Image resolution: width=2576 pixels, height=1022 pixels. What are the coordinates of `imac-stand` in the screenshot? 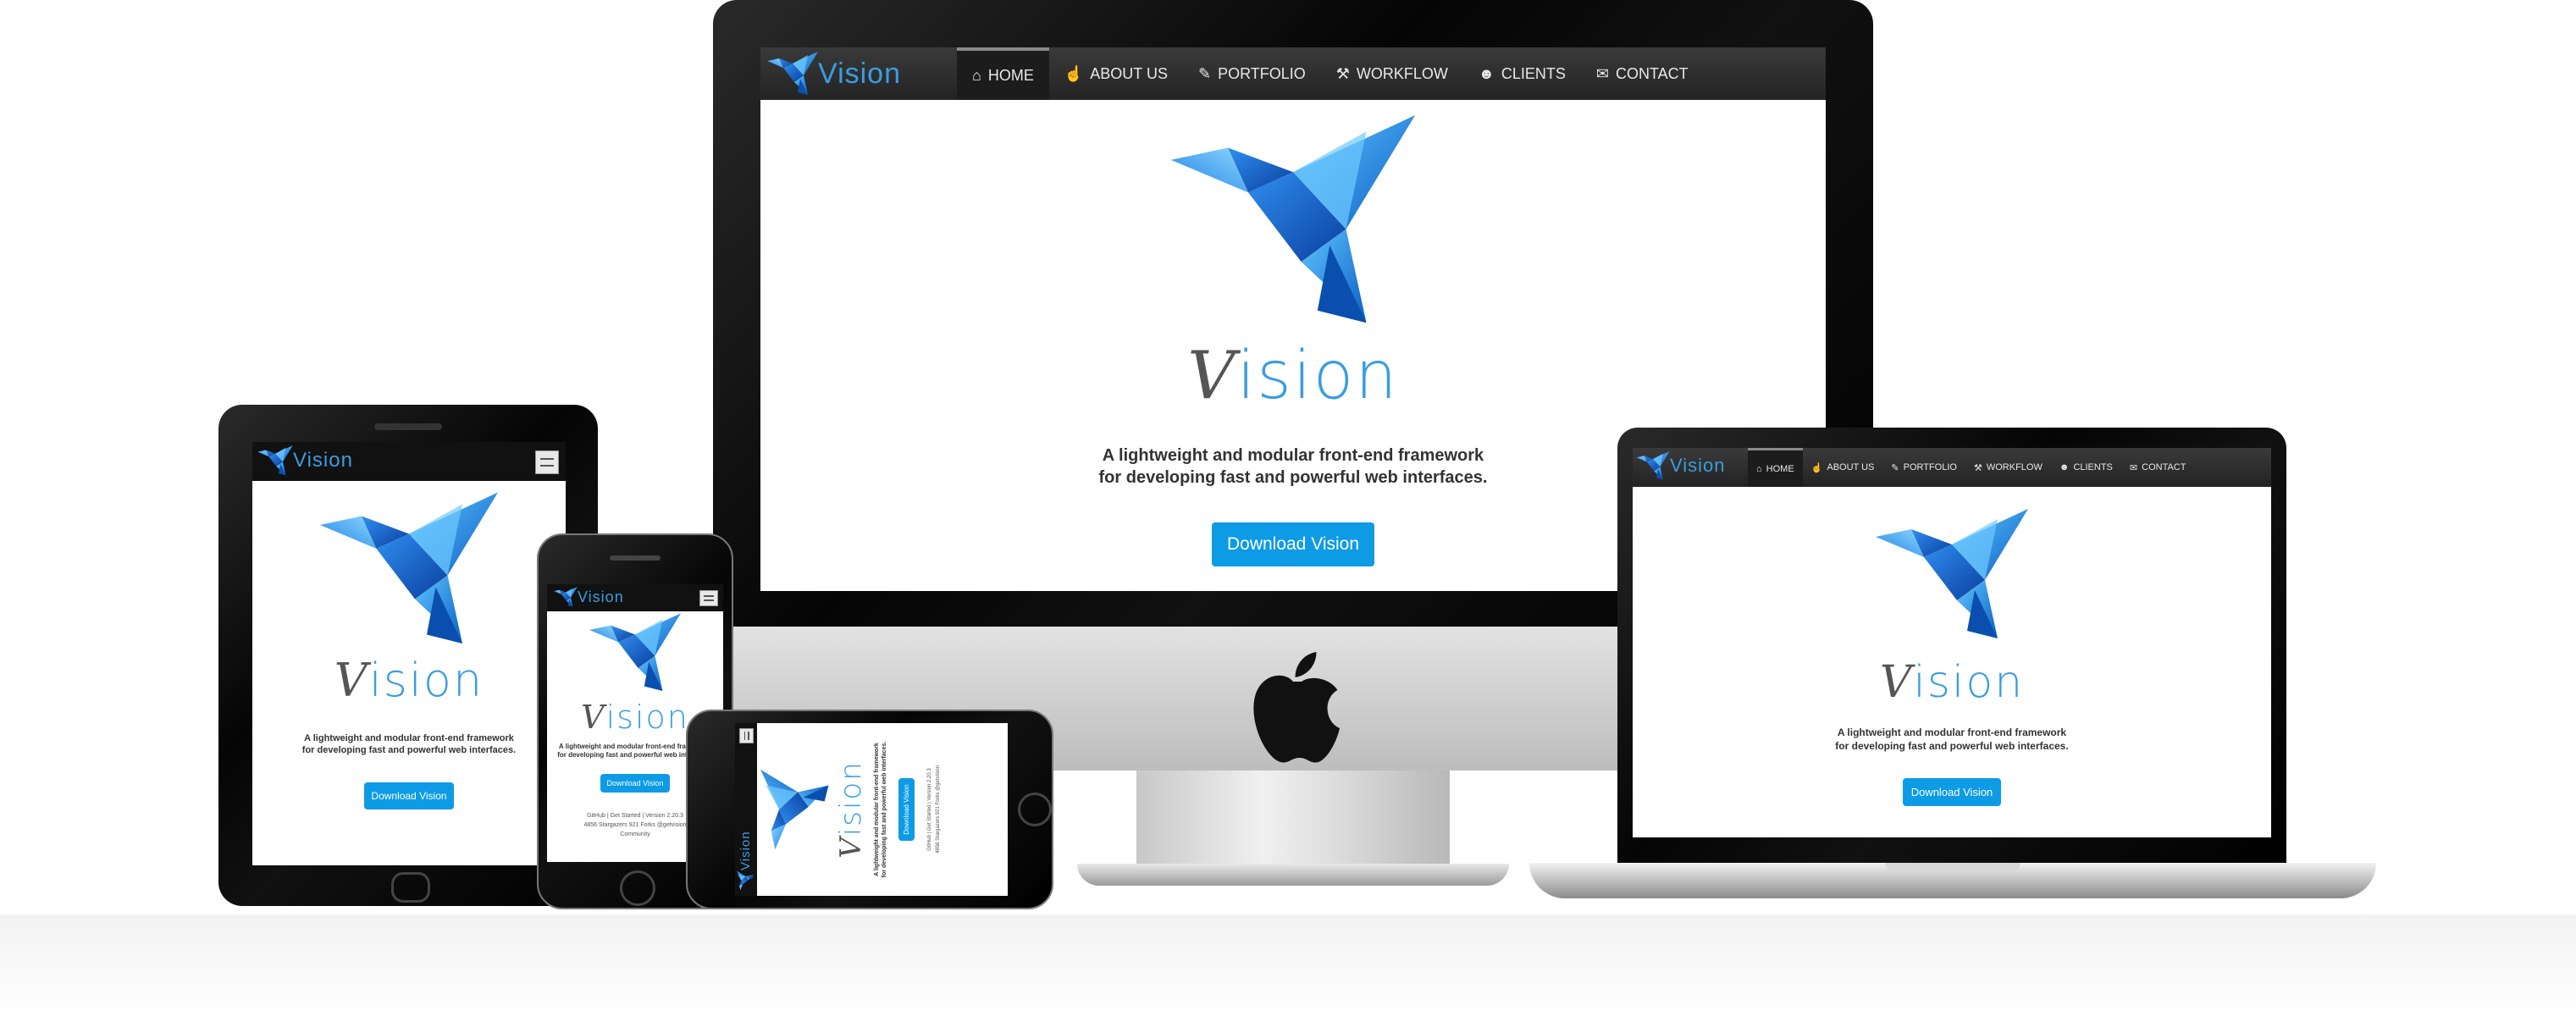 It's located at (1293, 819).